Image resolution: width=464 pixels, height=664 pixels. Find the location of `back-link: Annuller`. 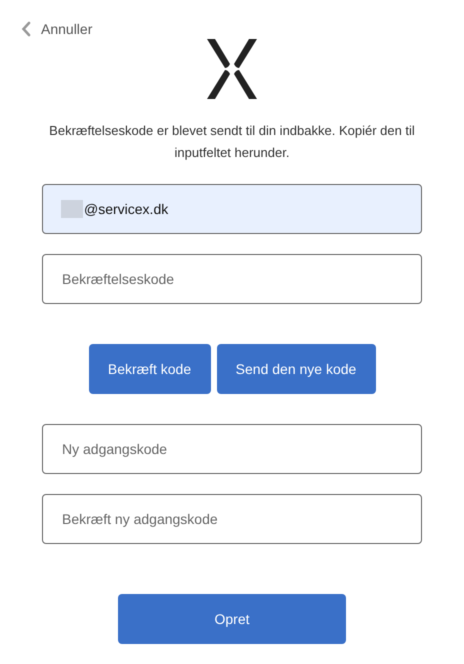

back-link: Annuller is located at coordinates (56, 29).